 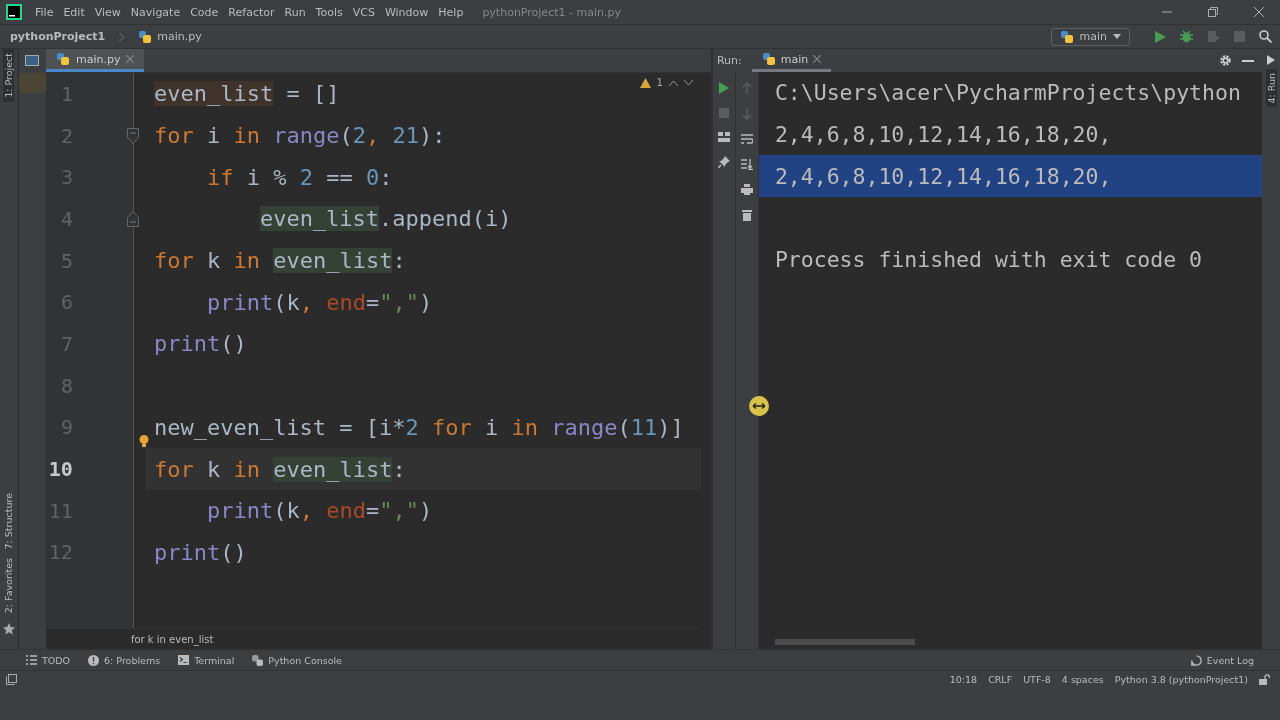 I want to click on console-line: C:\Users\acer\PycharmProjects\python, so click(x=1007, y=93).